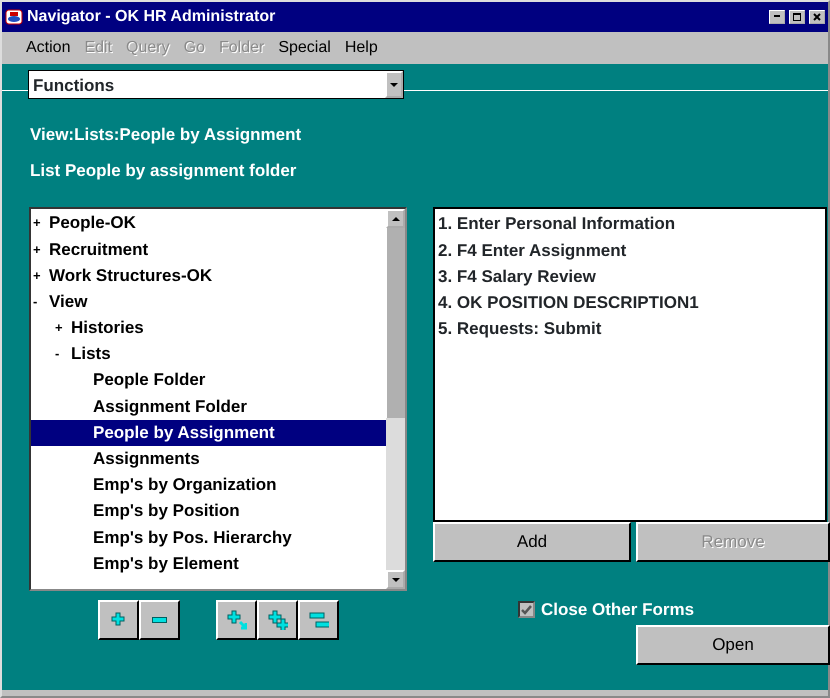  I want to click on checkbox, so click(526, 609).